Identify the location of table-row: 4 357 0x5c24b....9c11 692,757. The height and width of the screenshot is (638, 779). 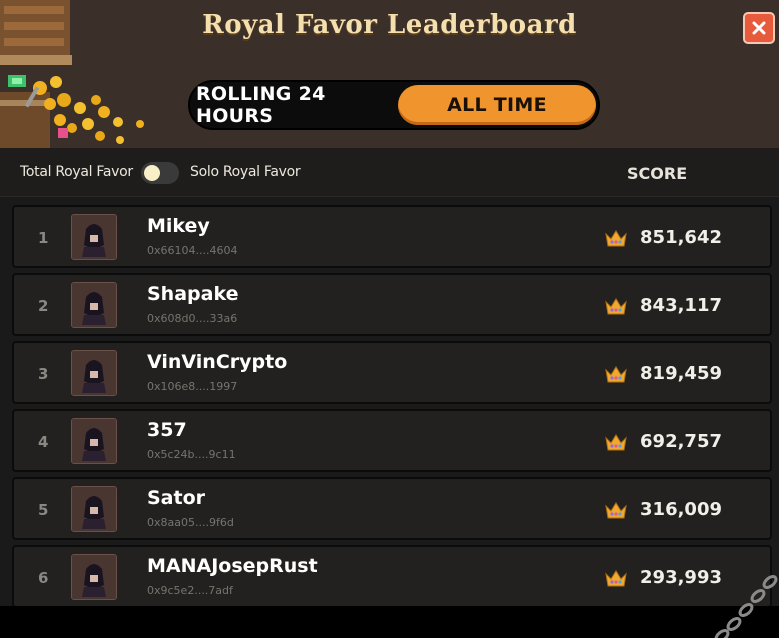
(392, 440).